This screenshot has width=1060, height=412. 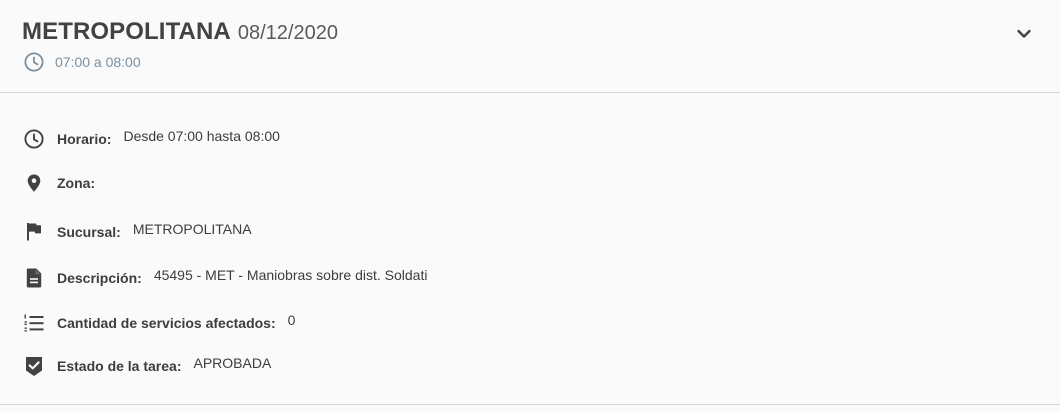 I want to click on detail-row-cantidad: Cantidad de servicios afectados: 0, so click(x=158, y=323).